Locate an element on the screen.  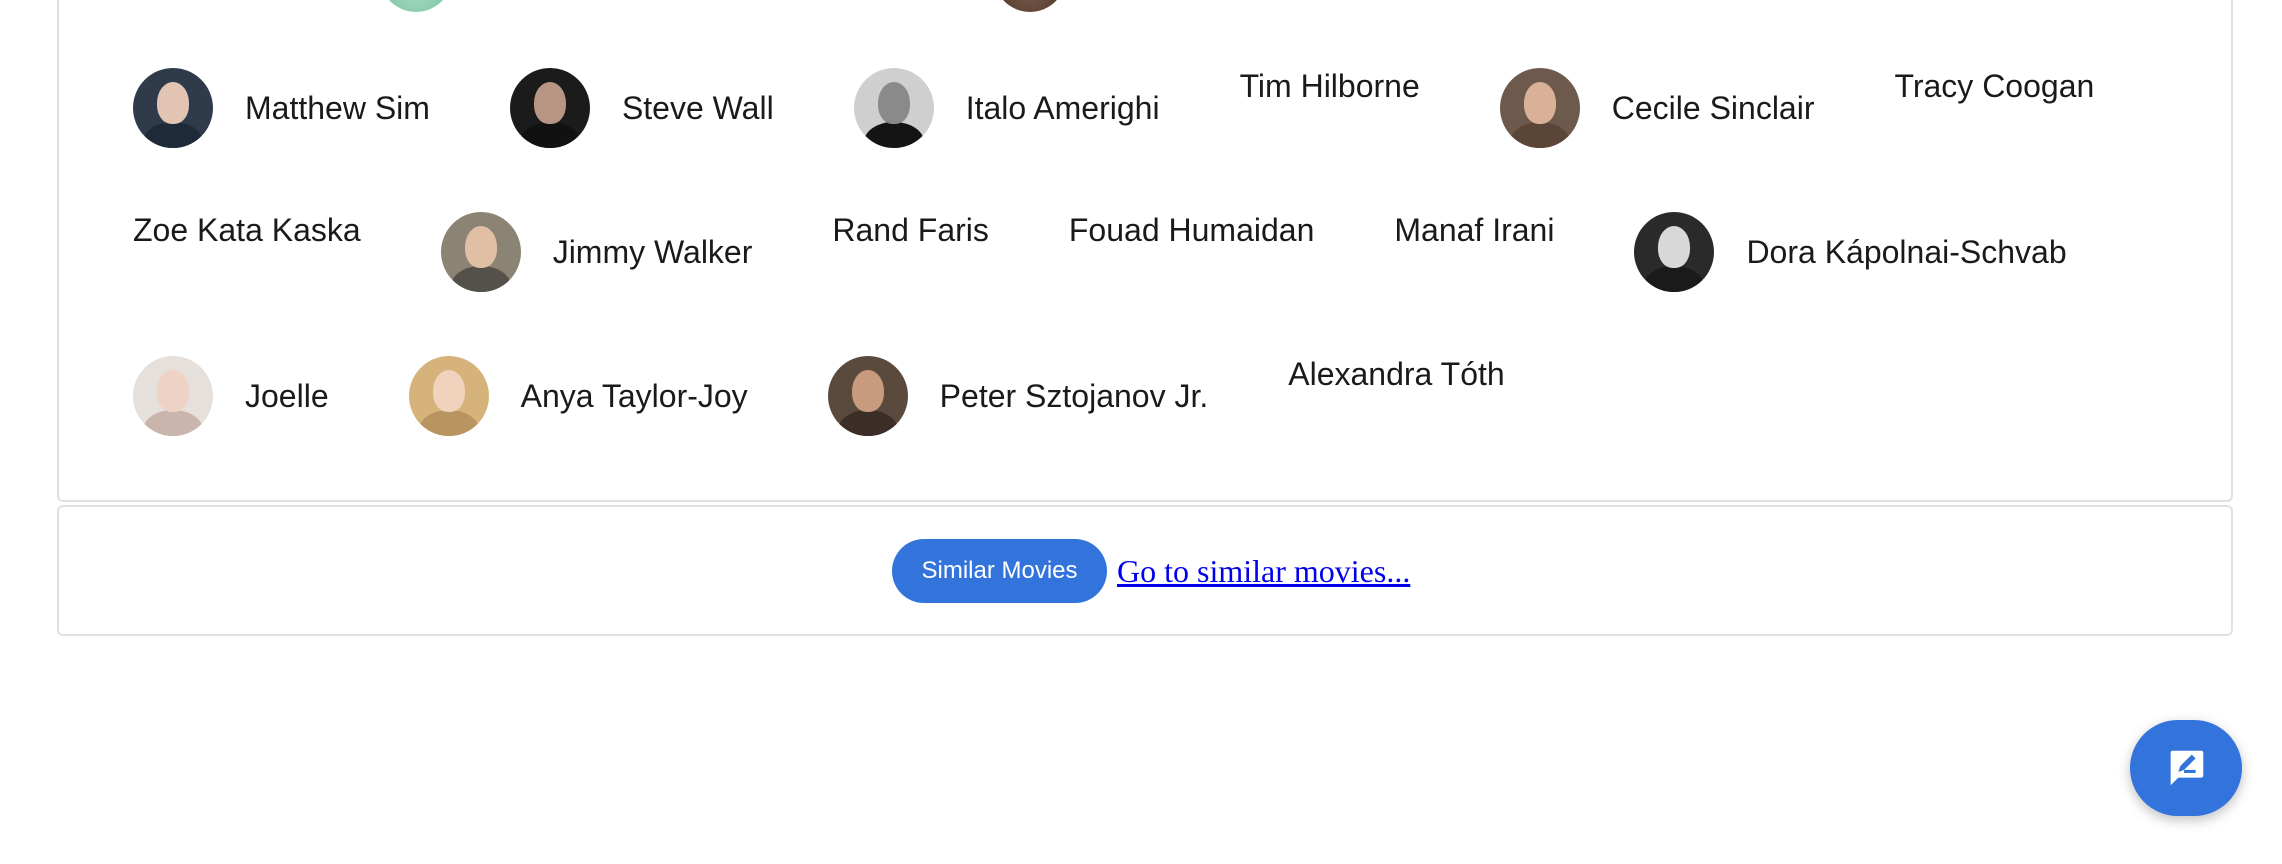
cast-member: Cecile Sinclair is located at coordinates (1657, 108).